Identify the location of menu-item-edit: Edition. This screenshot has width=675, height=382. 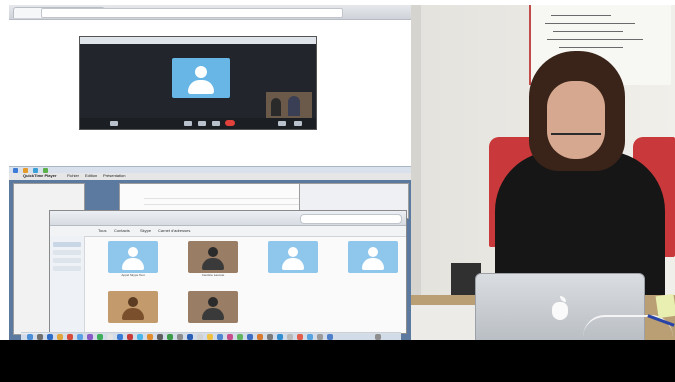
(91, 175).